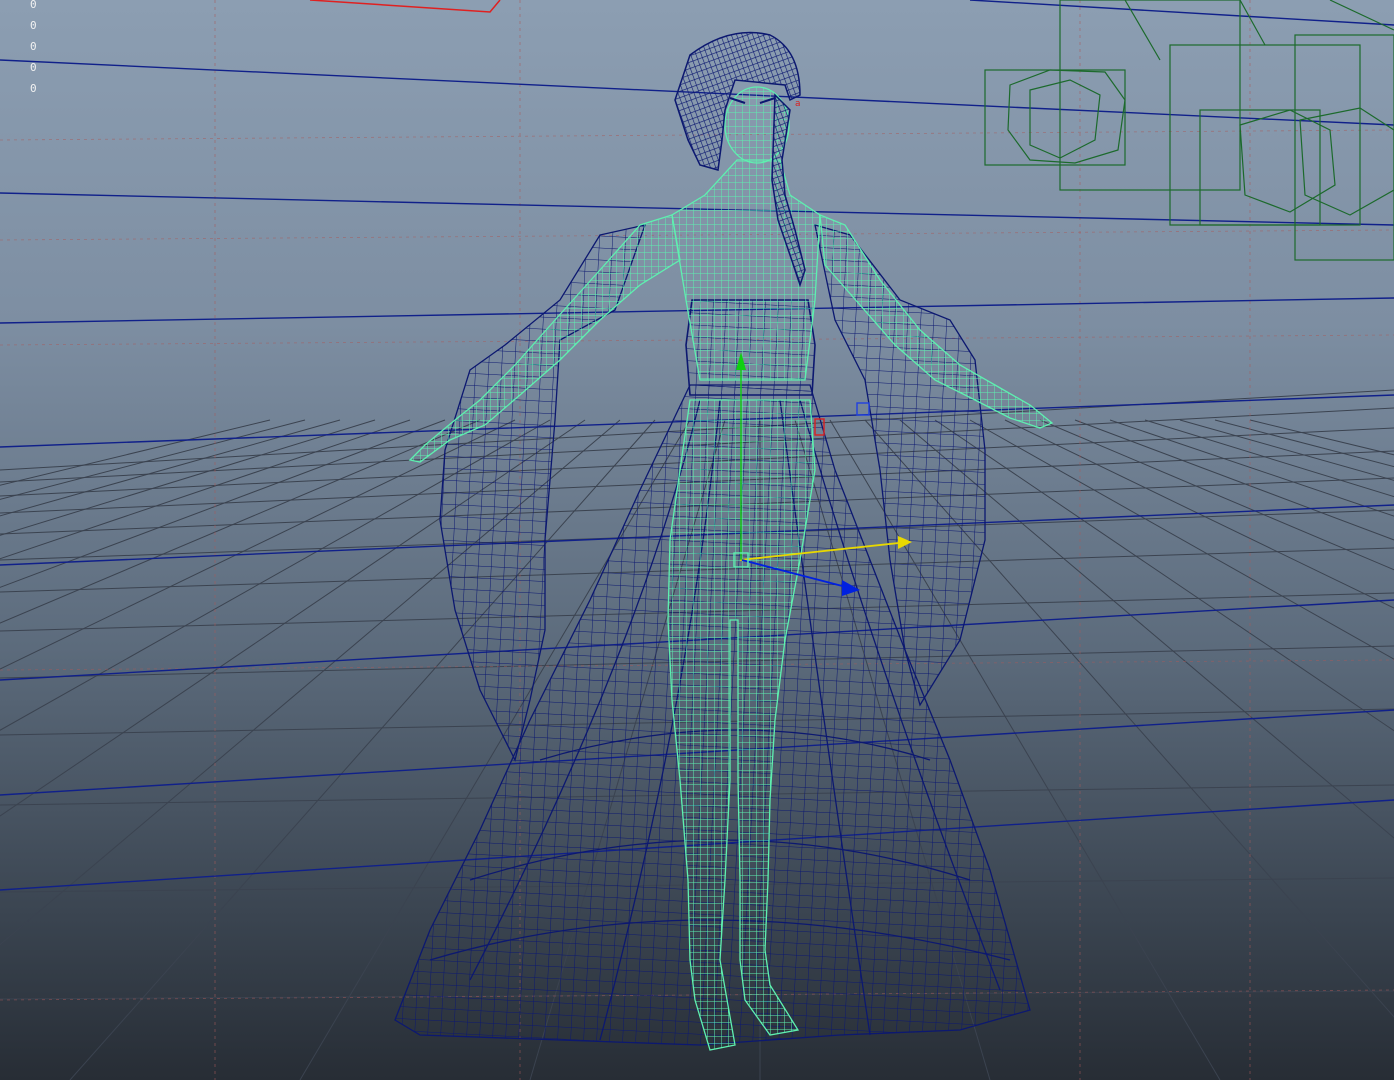 The width and height of the screenshot is (1394, 1080). I want to click on camera-frustum, so click(405, 6).